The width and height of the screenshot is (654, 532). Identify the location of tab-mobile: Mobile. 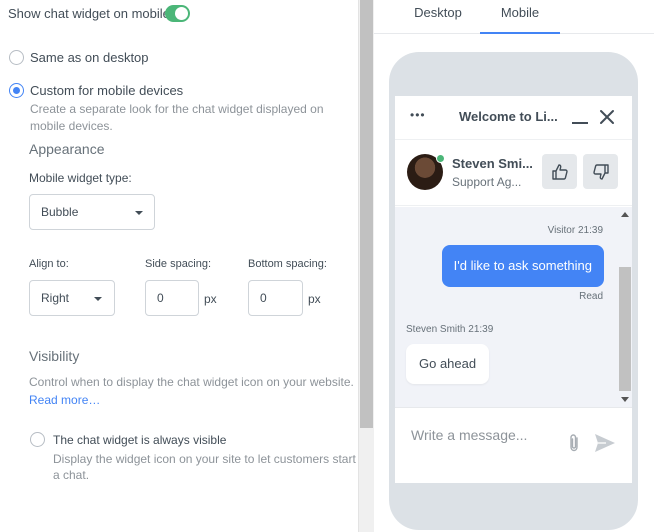
(520, 17).